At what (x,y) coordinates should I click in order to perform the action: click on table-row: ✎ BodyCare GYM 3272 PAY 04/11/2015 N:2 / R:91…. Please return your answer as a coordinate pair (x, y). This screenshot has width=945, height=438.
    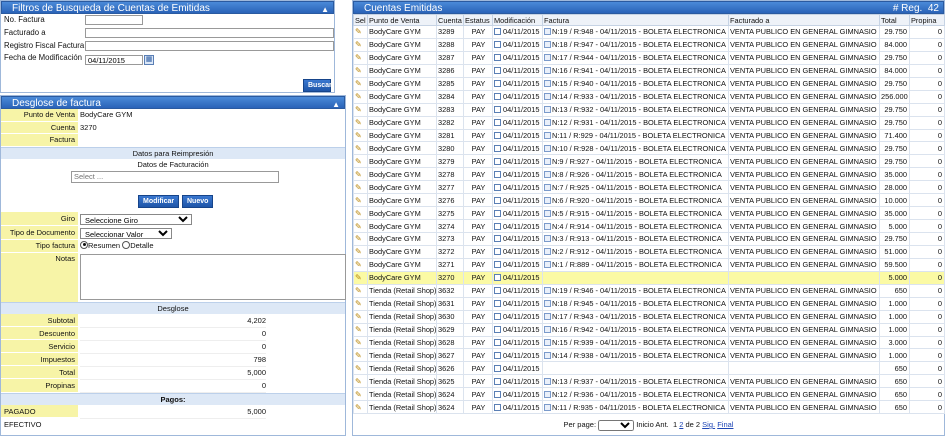
    Looking at the image, I should click on (649, 251).